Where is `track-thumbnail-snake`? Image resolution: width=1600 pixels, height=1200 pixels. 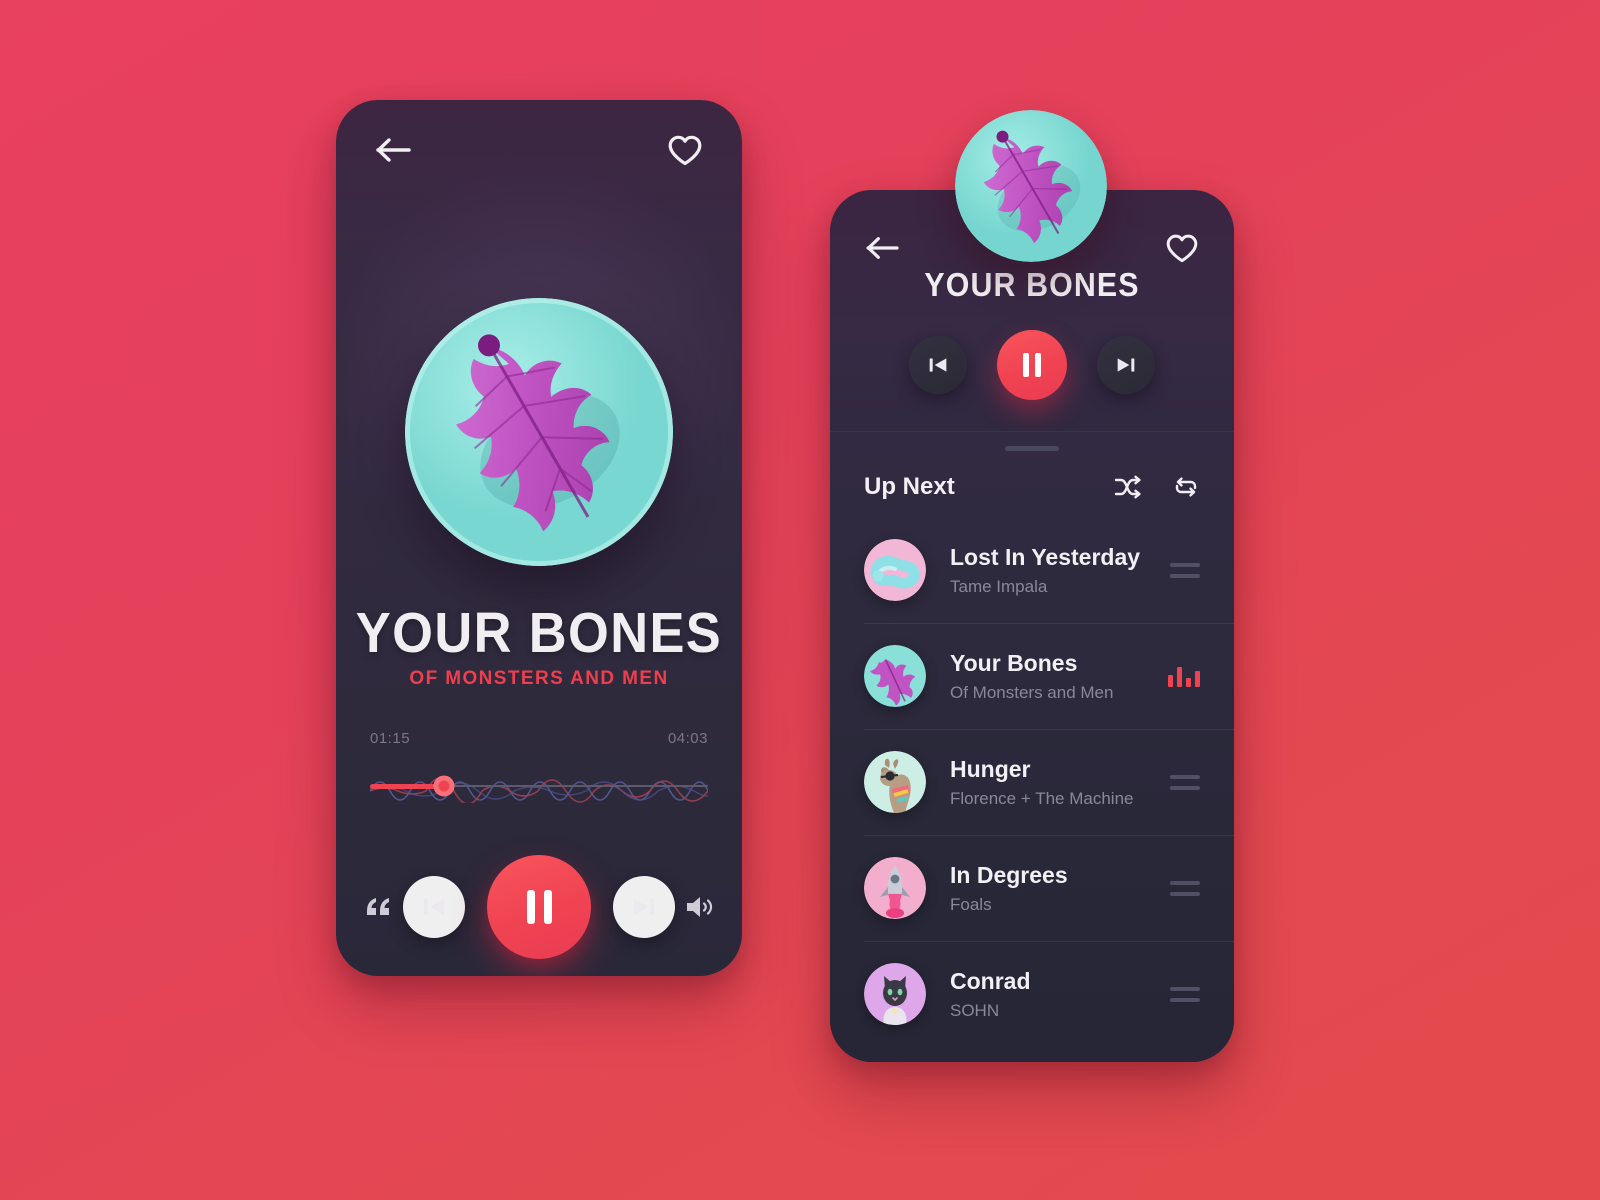 track-thumbnail-snake is located at coordinates (895, 570).